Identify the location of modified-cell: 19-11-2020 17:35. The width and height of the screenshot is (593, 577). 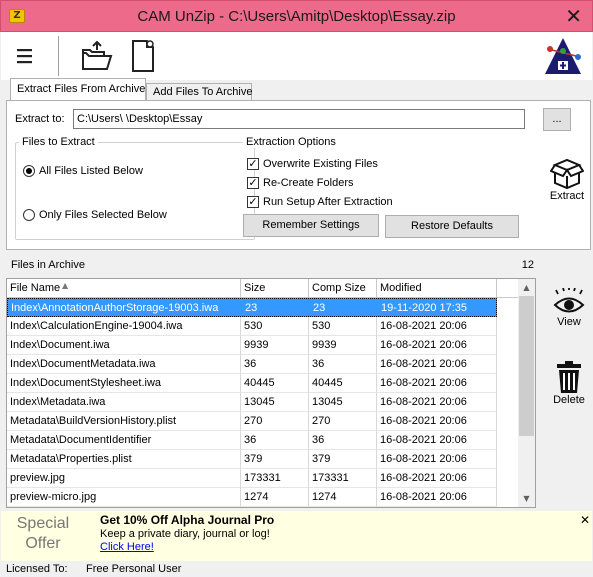
(424, 308).